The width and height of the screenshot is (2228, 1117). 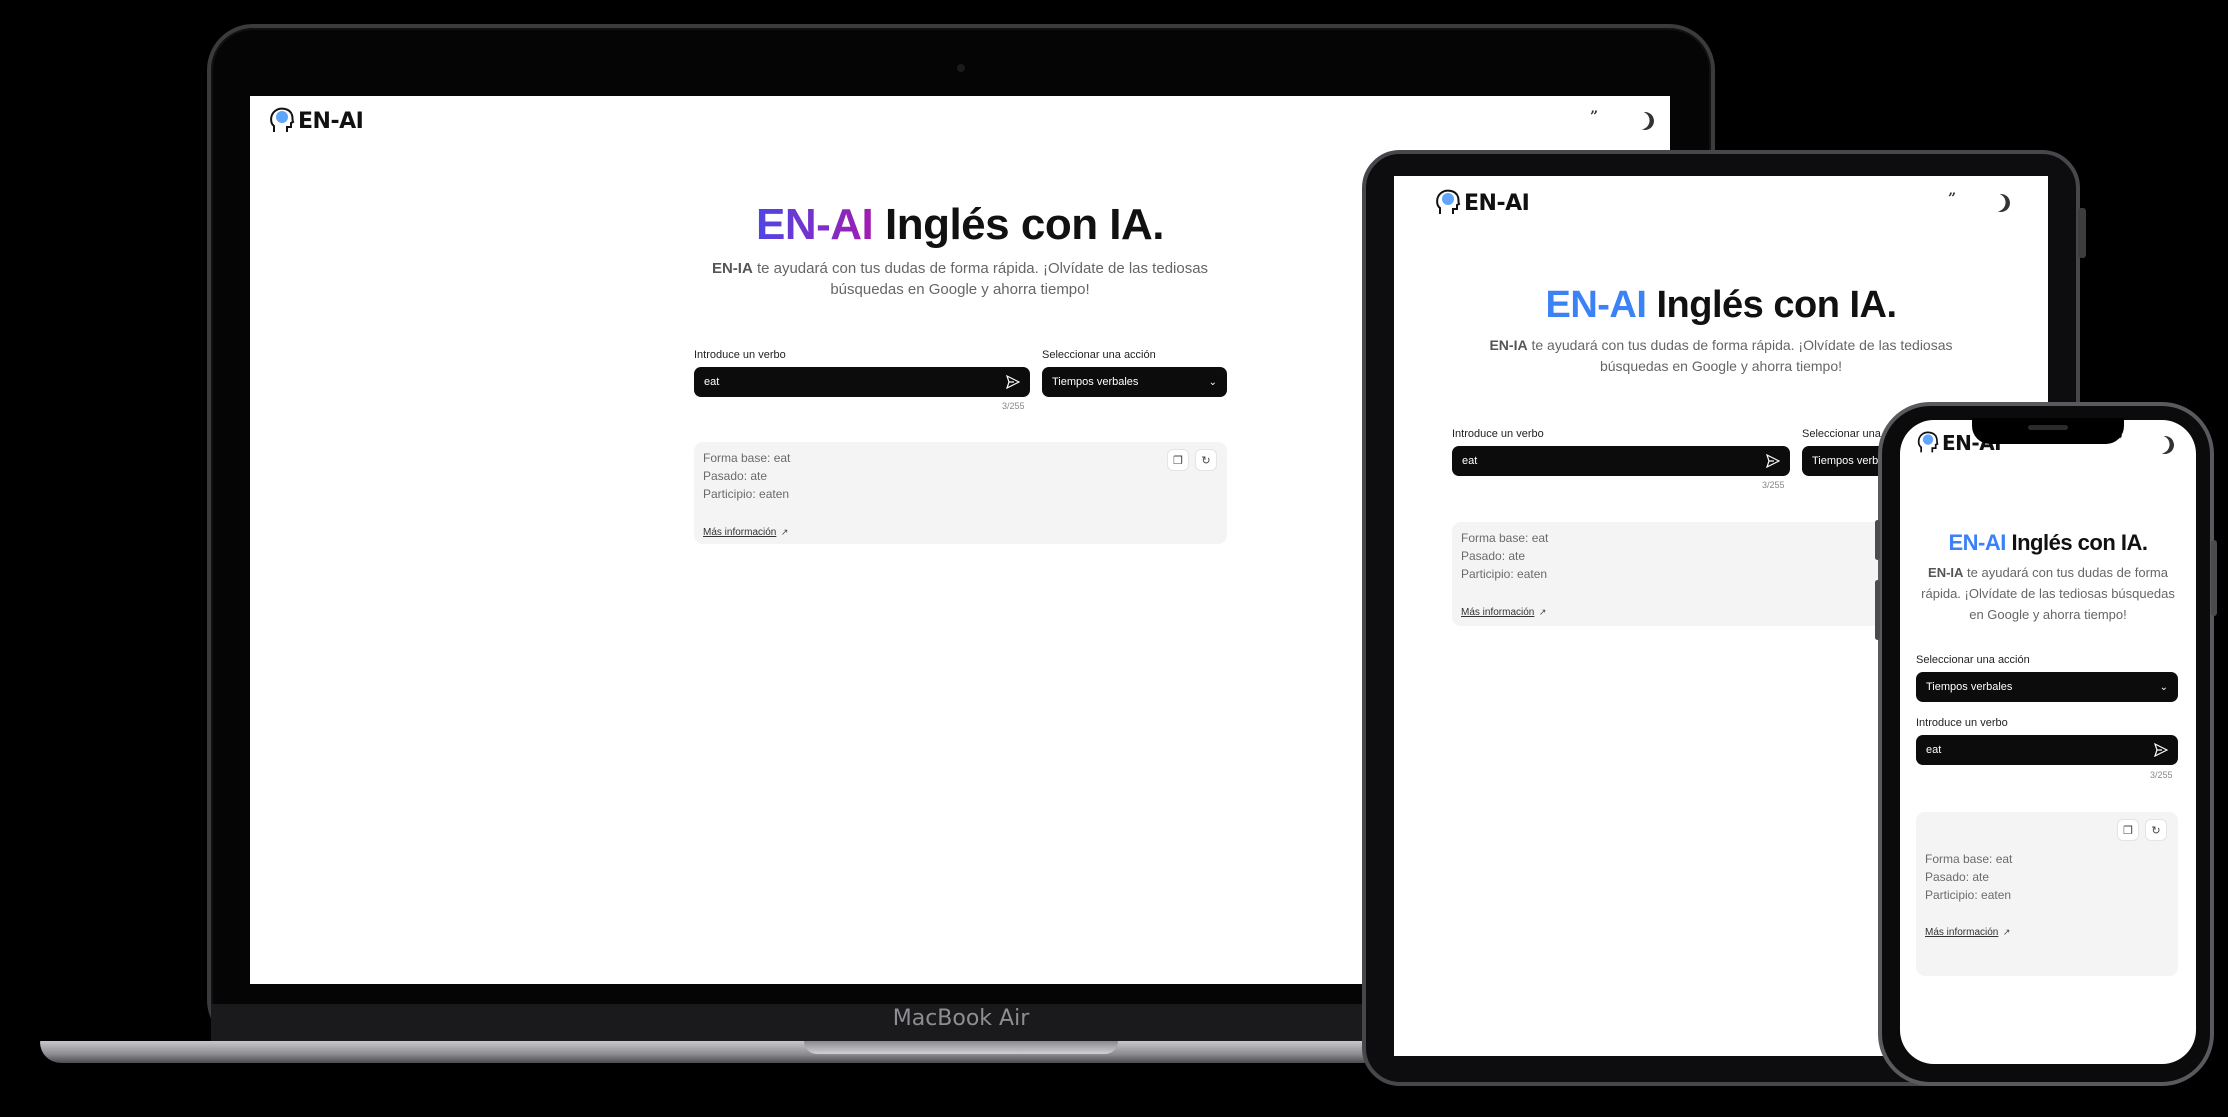 I want to click on phone-volume-button, so click(x=1877, y=610).